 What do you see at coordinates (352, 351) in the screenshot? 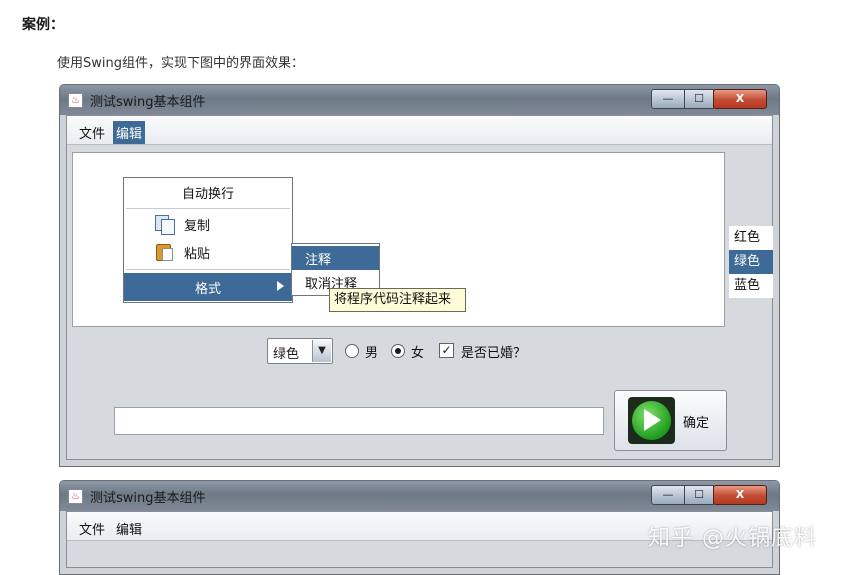
I see `radio-male` at bounding box center [352, 351].